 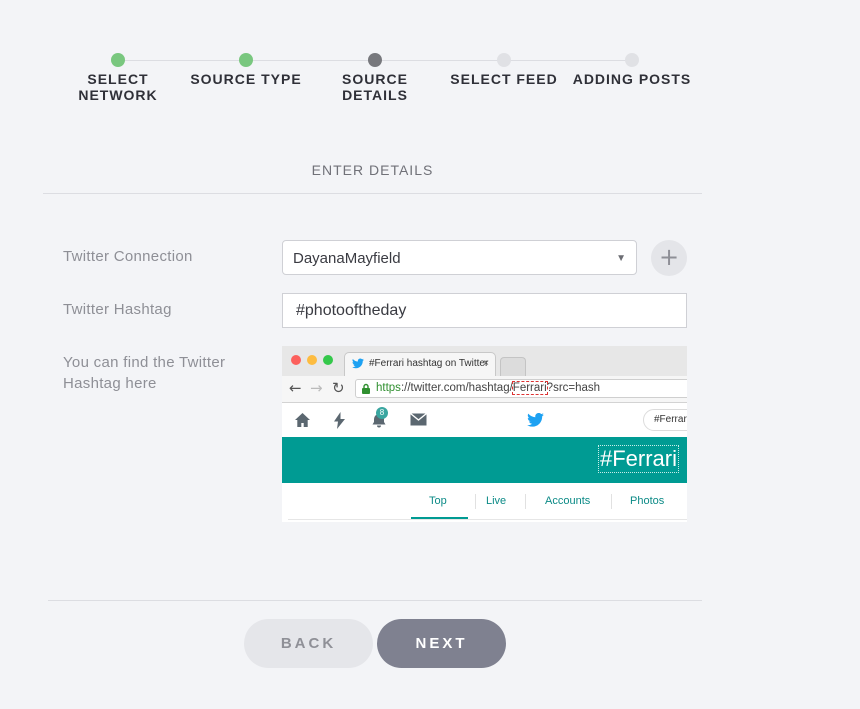 I want to click on maximize-window-icon, so click(x=328, y=360).